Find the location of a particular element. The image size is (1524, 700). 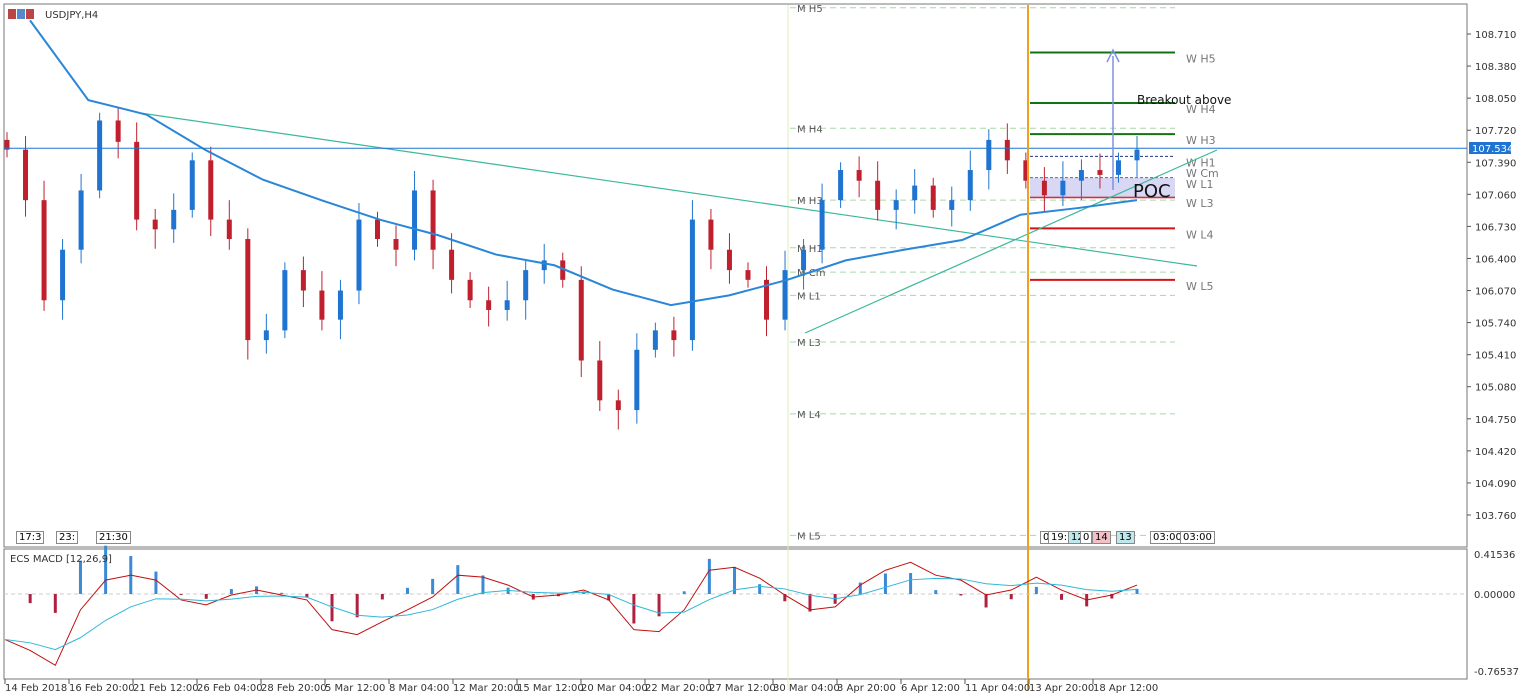

monthly-pivot-label: M H1 is located at coordinates (810, 249).